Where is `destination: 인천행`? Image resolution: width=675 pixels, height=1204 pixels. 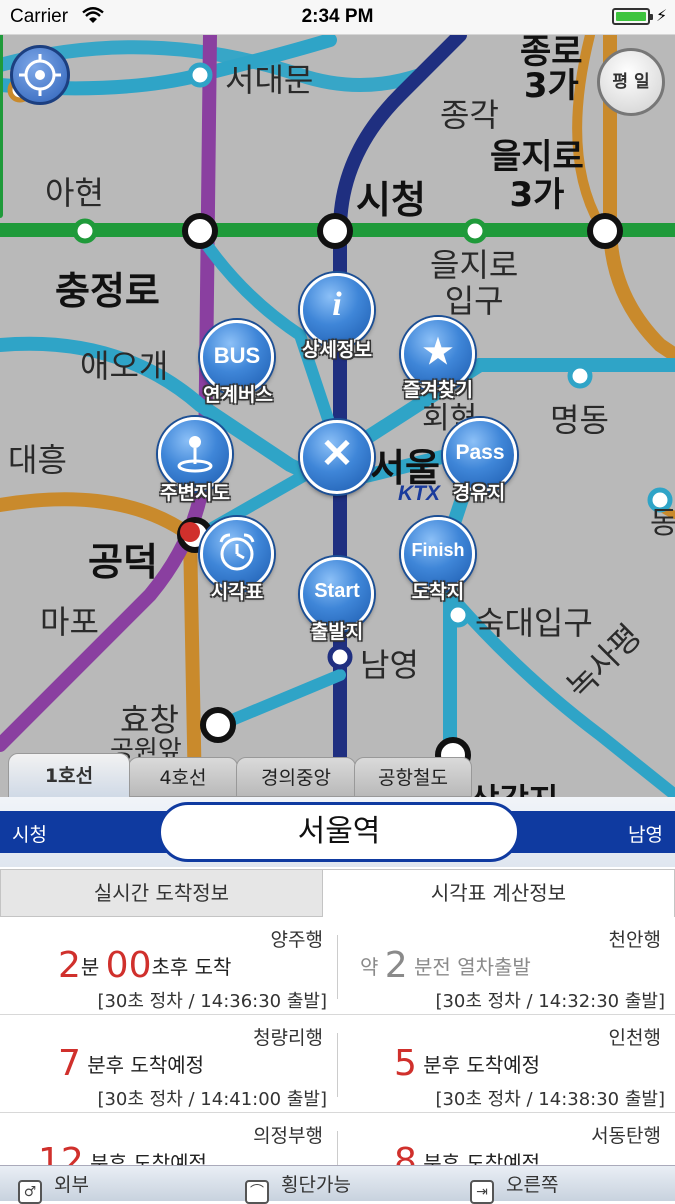 destination: 인천행 is located at coordinates (634, 1038).